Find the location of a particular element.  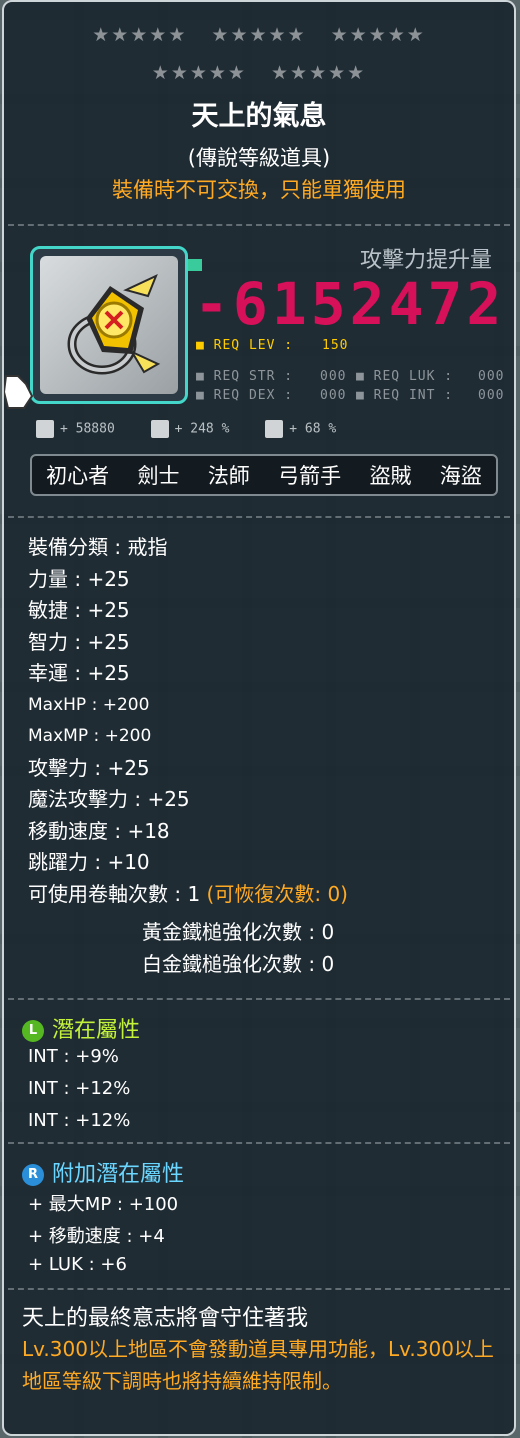

flavor-text: 天上的最終意志將會守住著我 is located at coordinates (165, 1318).